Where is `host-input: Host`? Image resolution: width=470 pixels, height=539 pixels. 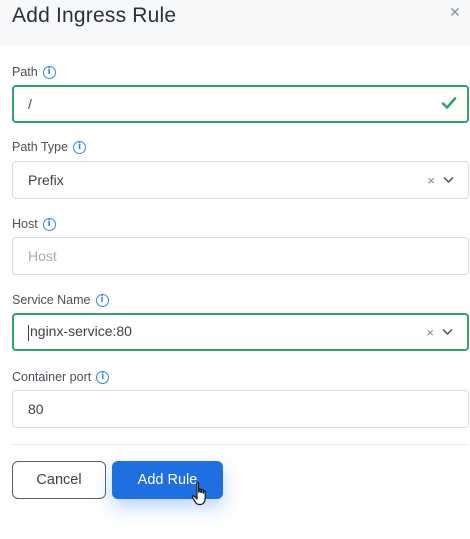 host-input: Host is located at coordinates (240, 256).